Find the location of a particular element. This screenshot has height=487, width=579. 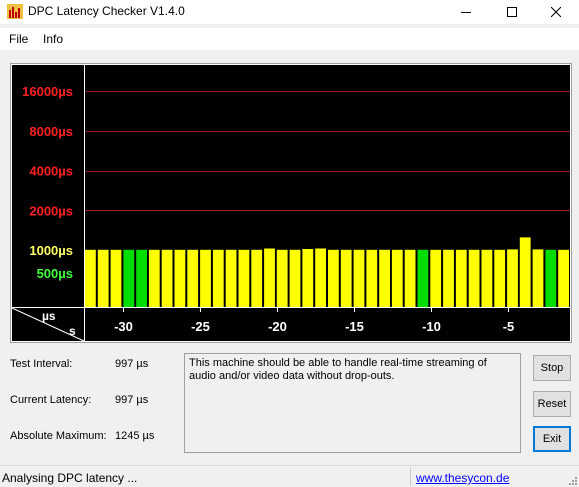

x-tick-label: -10 is located at coordinates (431, 326).